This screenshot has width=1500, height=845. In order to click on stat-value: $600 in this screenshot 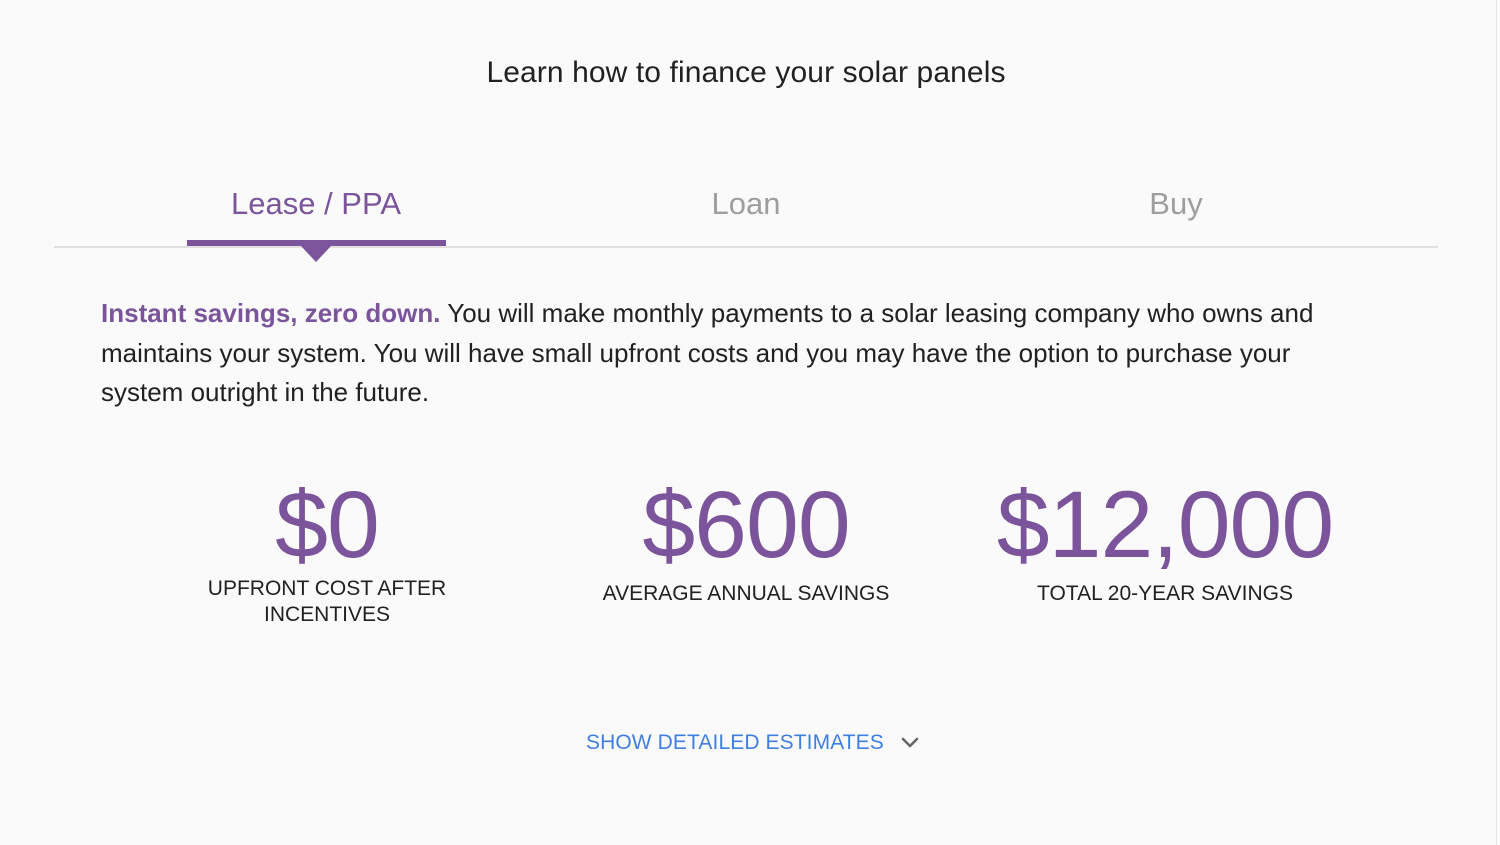, I will do `click(746, 525)`.